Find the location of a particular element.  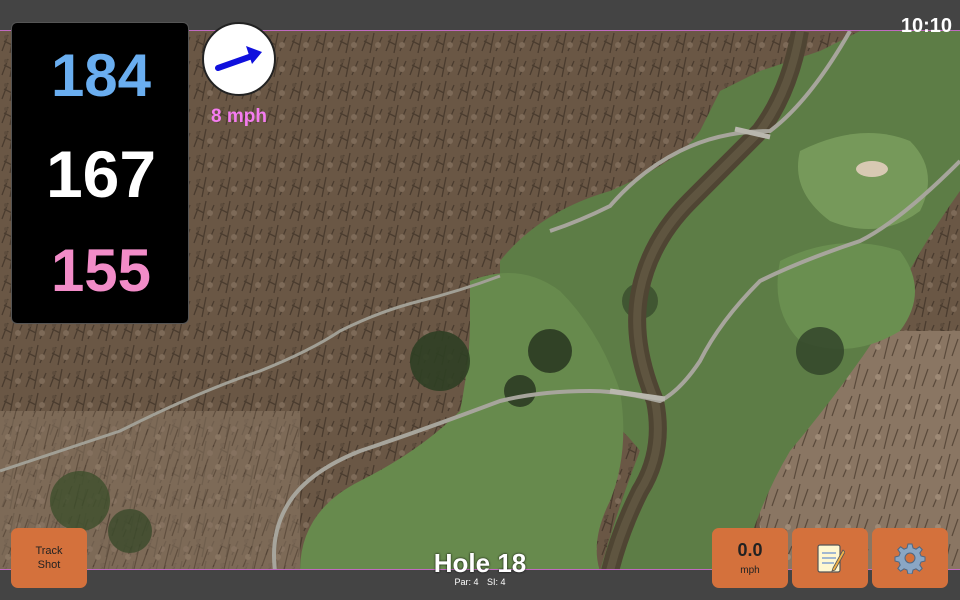

hole-stroke-index: SI: 4 is located at coordinates (496, 582).